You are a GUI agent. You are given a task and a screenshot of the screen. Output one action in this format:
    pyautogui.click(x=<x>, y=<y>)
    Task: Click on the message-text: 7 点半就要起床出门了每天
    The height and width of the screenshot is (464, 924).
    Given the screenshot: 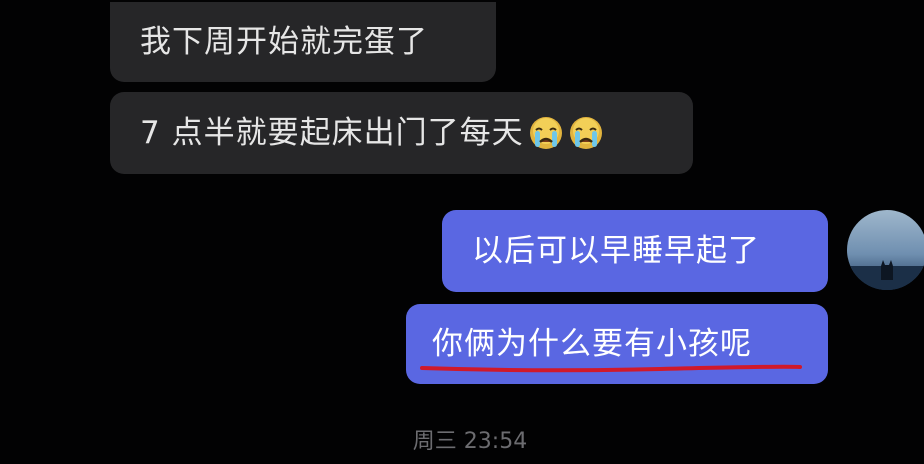 What is the action you would take?
    pyautogui.click(x=332, y=132)
    